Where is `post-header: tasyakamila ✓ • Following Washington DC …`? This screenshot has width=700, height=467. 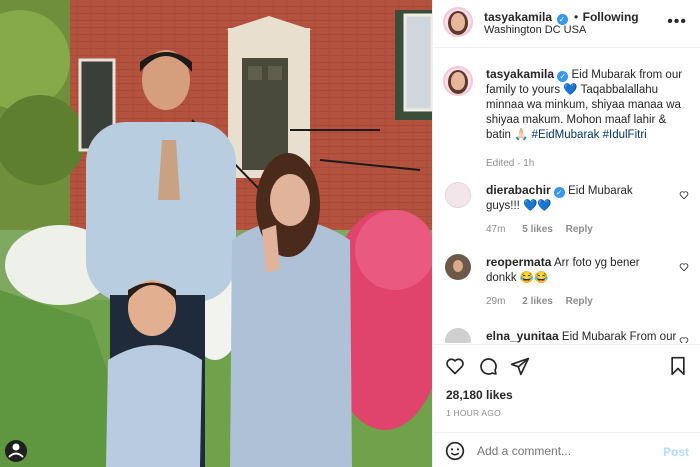
post-header: tasyakamila ✓ • Following Washington DC … is located at coordinates (566, 24).